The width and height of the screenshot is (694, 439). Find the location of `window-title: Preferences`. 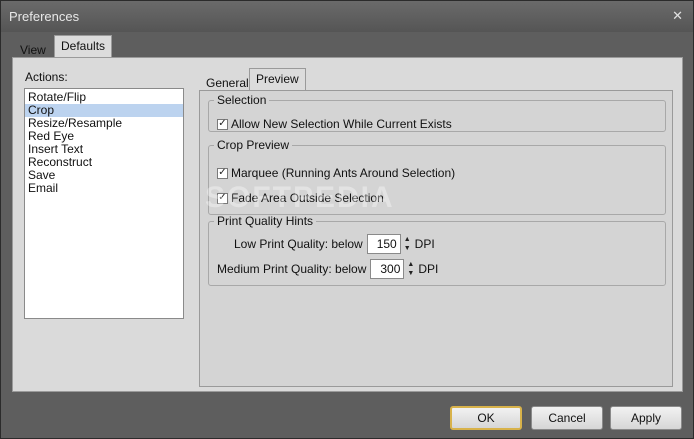

window-title: Preferences is located at coordinates (44, 16).